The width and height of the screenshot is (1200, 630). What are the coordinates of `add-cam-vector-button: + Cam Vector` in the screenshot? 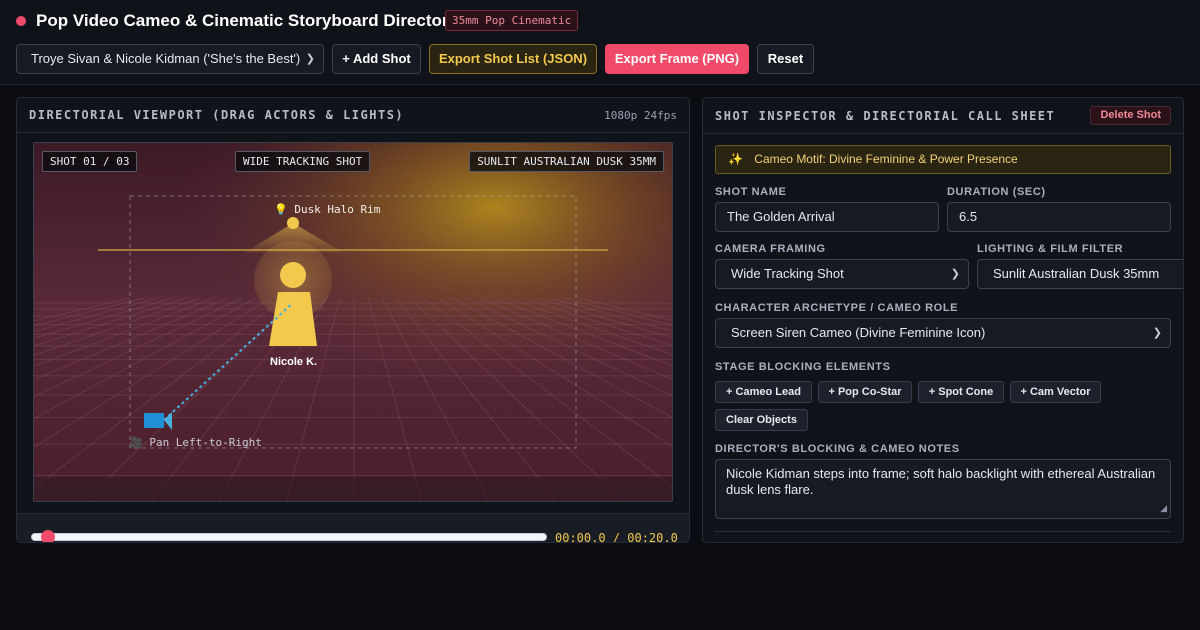 It's located at (1055, 392).